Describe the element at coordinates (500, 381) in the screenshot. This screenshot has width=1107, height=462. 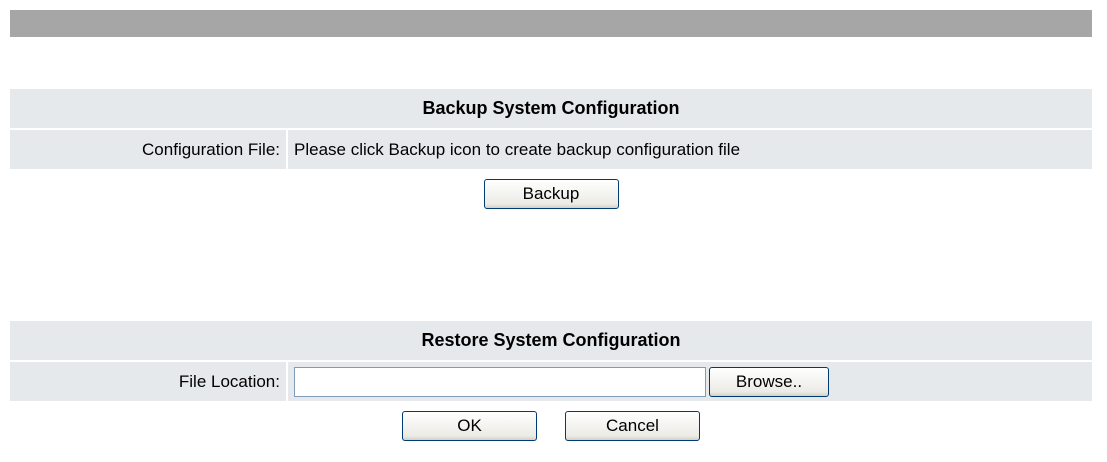
I see `file-location-input` at that location.